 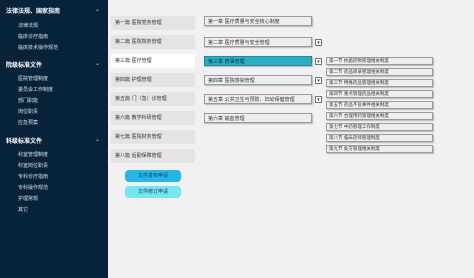 I want to click on section-item: 第一节 抗菌药物管理相关制度, so click(x=379, y=61).